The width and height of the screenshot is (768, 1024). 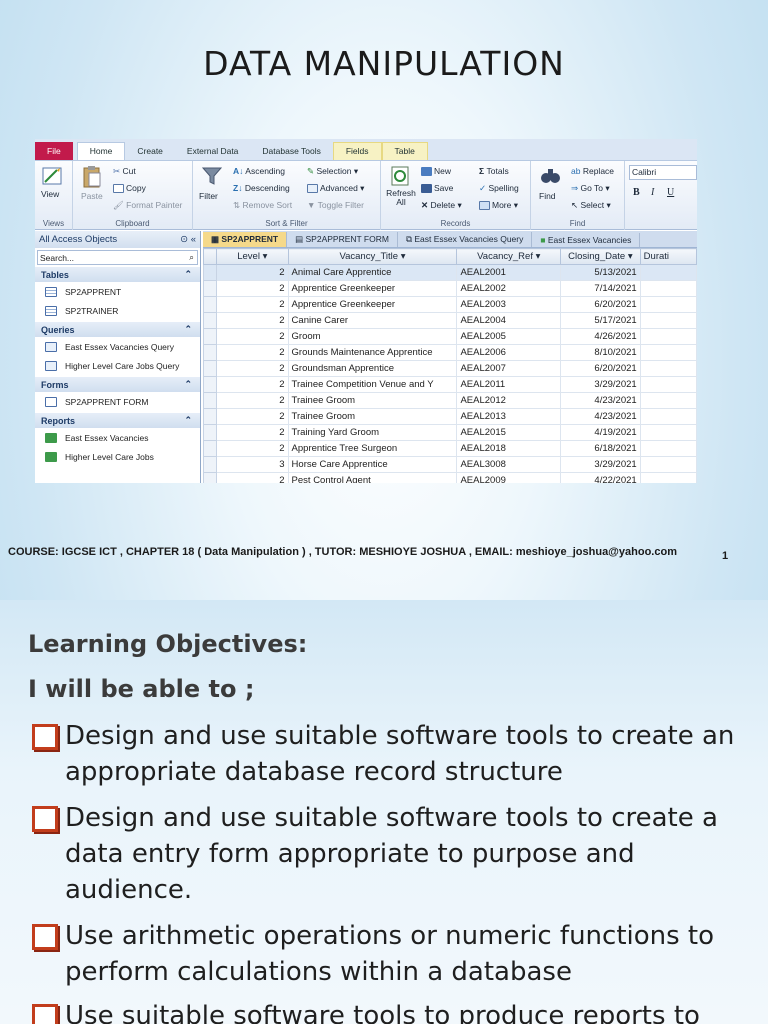 What do you see at coordinates (600, 477) in the screenshot?
I see `table-cell: 4/22/2021` at bounding box center [600, 477].